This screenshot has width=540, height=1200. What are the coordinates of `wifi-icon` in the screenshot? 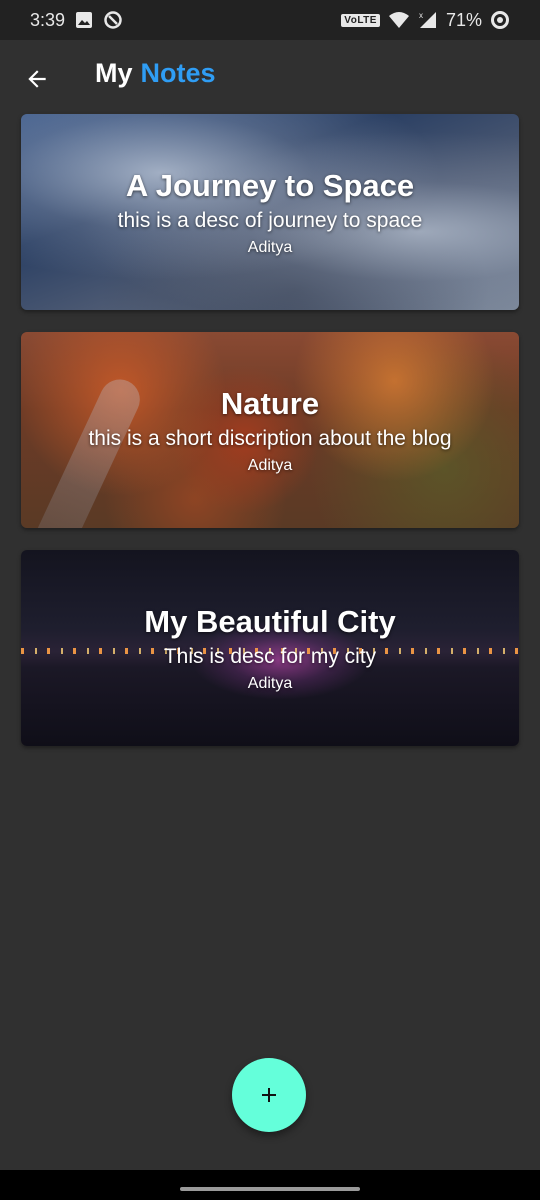 It's located at (398, 20).